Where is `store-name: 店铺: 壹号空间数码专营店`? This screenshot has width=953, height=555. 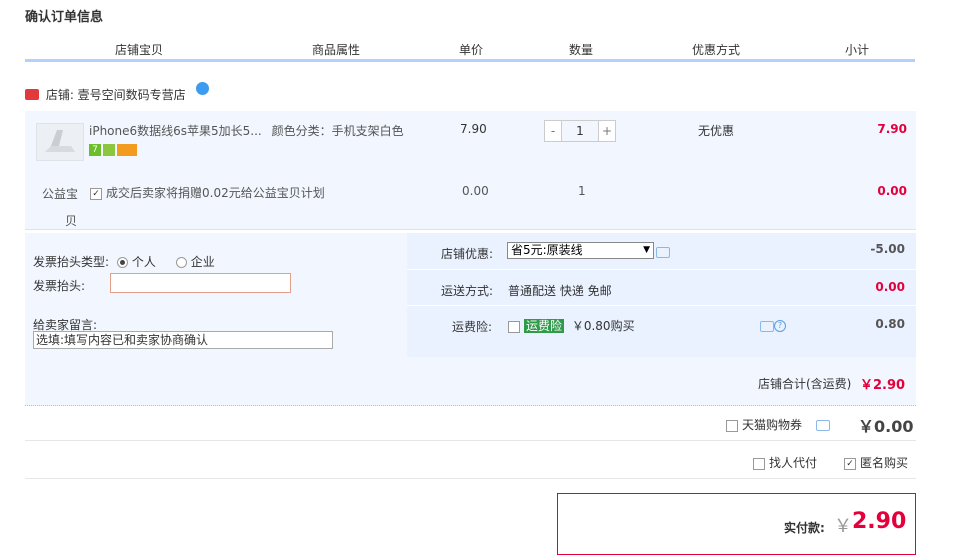 store-name: 店铺: 壹号空间数码专营店 is located at coordinates (116, 95).